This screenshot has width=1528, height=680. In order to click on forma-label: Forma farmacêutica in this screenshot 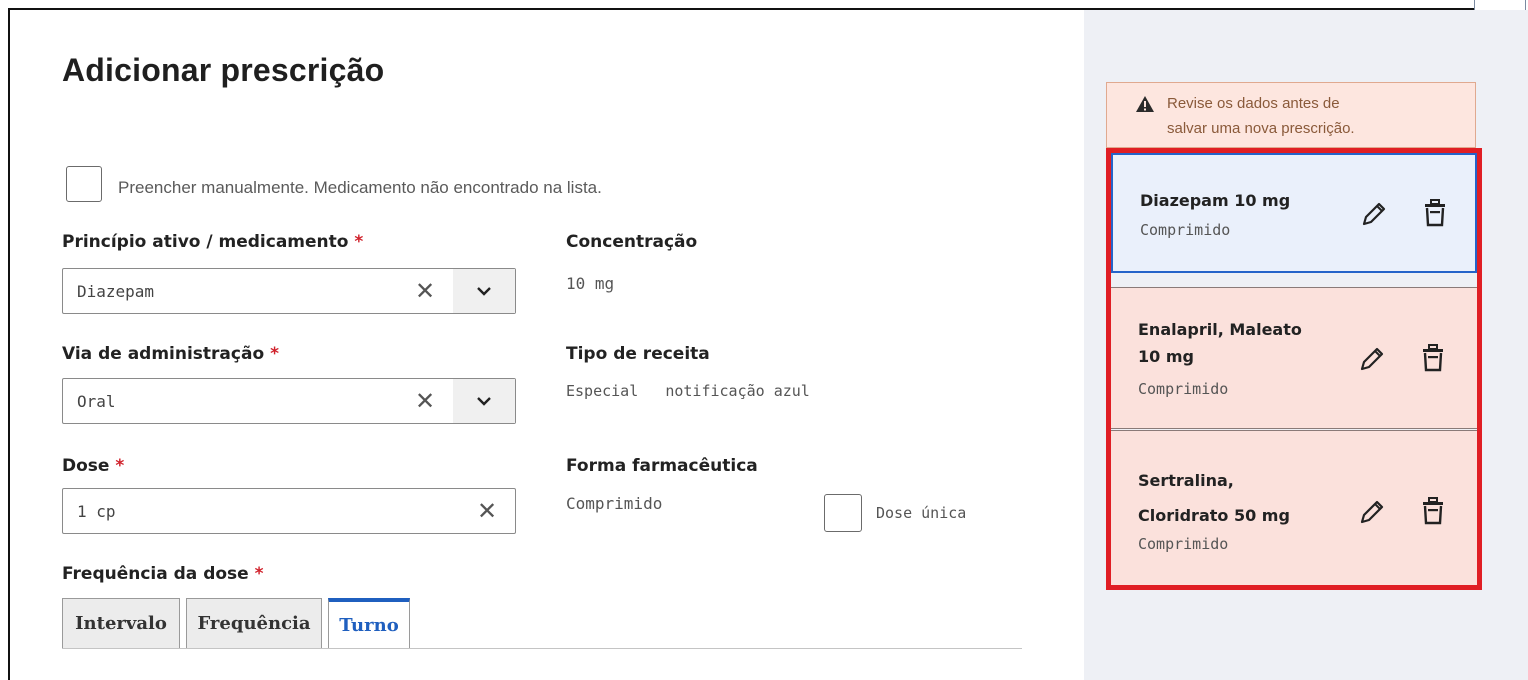, I will do `click(662, 466)`.